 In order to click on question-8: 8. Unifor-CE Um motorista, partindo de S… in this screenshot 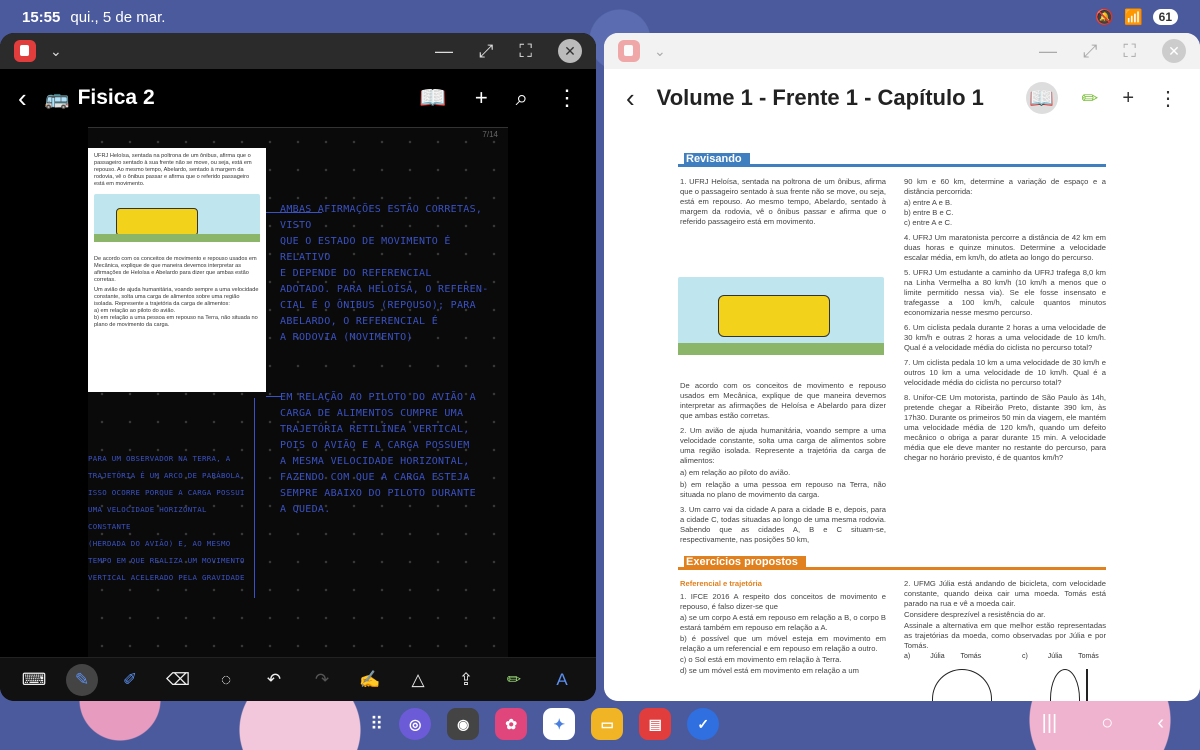, I will do `click(1005, 427)`.